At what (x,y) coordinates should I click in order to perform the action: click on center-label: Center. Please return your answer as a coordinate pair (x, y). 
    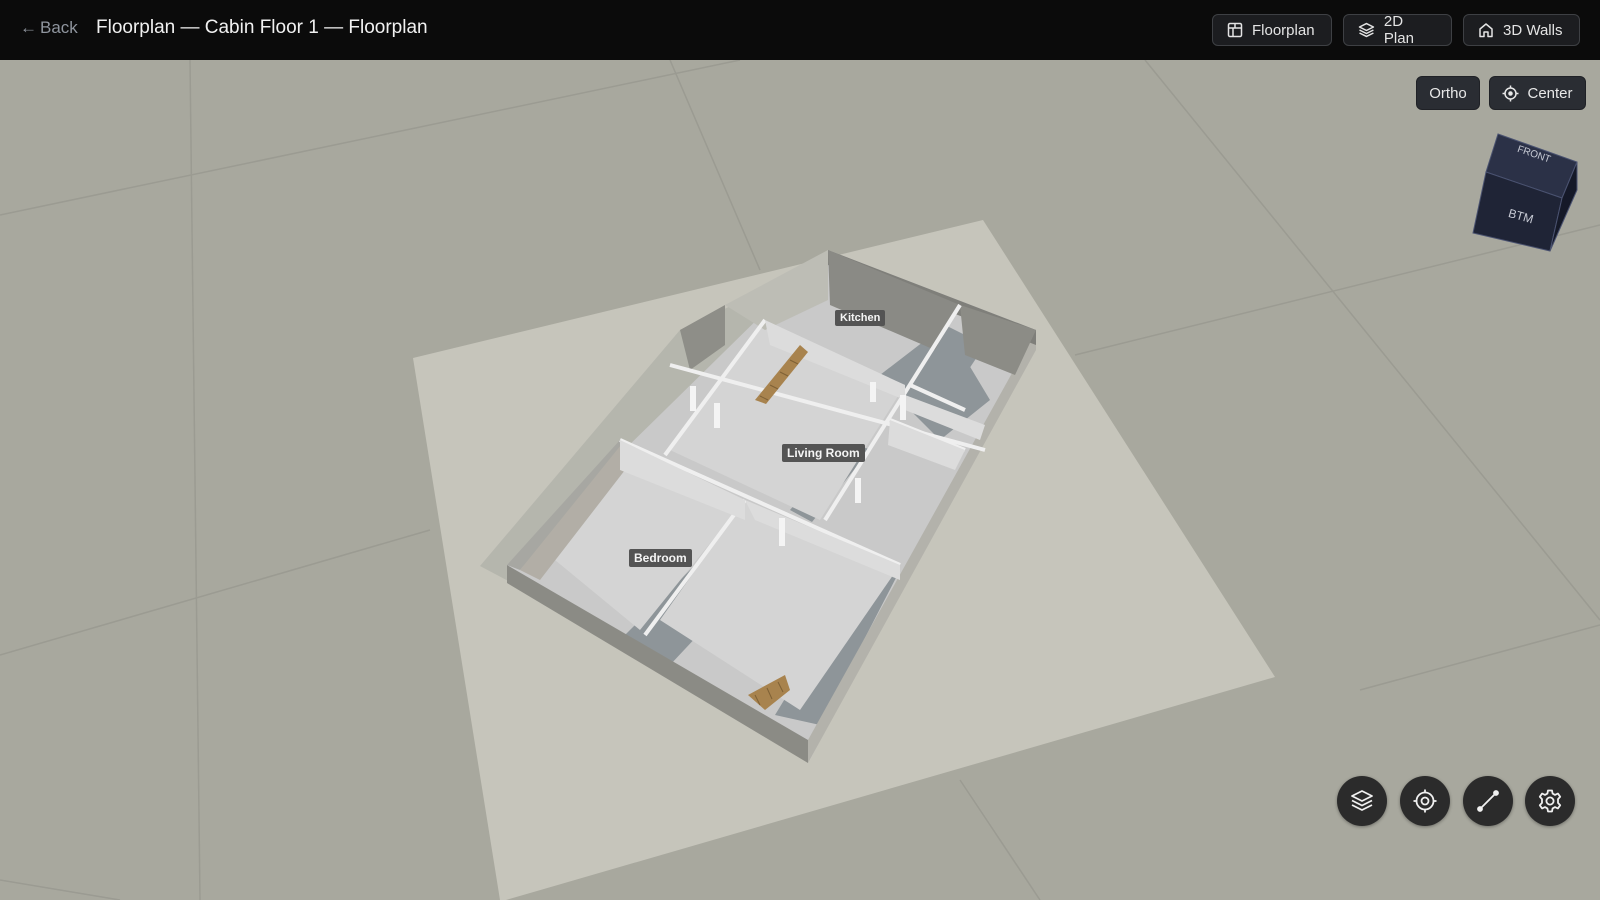
    Looking at the image, I should click on (1550, 93).